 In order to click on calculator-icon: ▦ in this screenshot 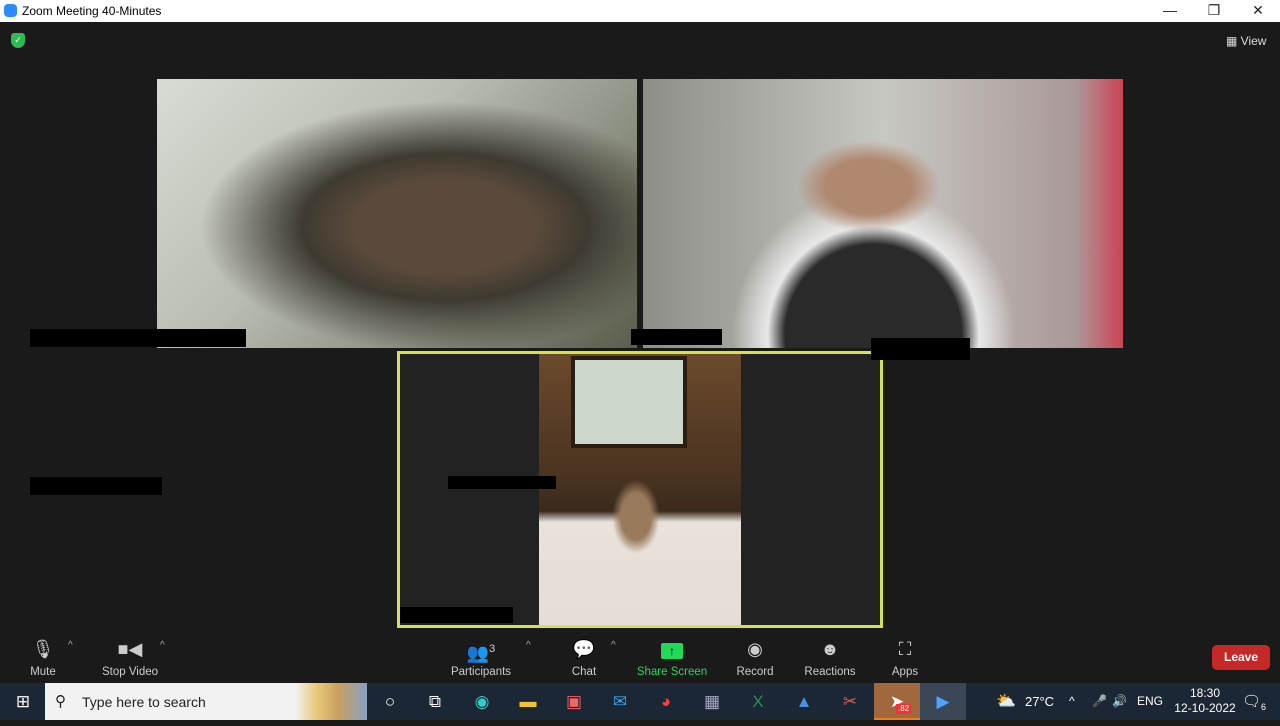, I will do `click(712, 701)`.